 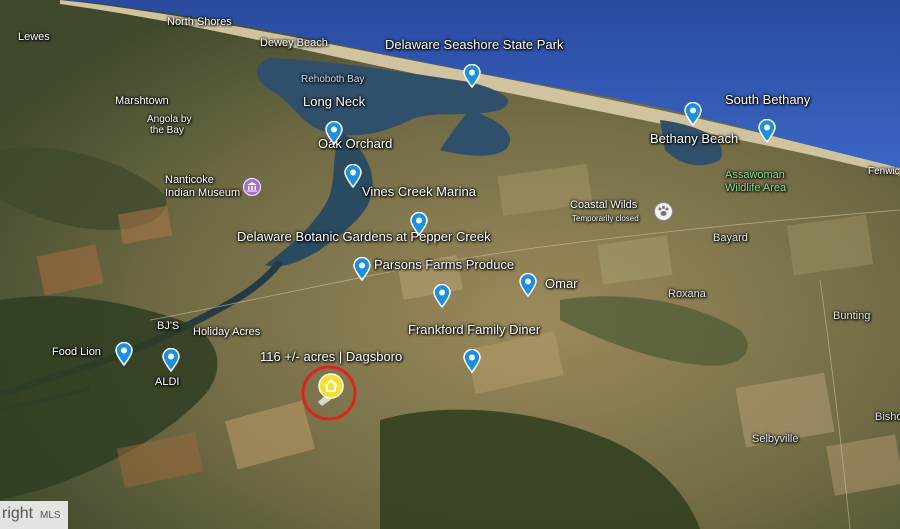 I want to click on watermark: right MLS, so click(x=34, y=515).